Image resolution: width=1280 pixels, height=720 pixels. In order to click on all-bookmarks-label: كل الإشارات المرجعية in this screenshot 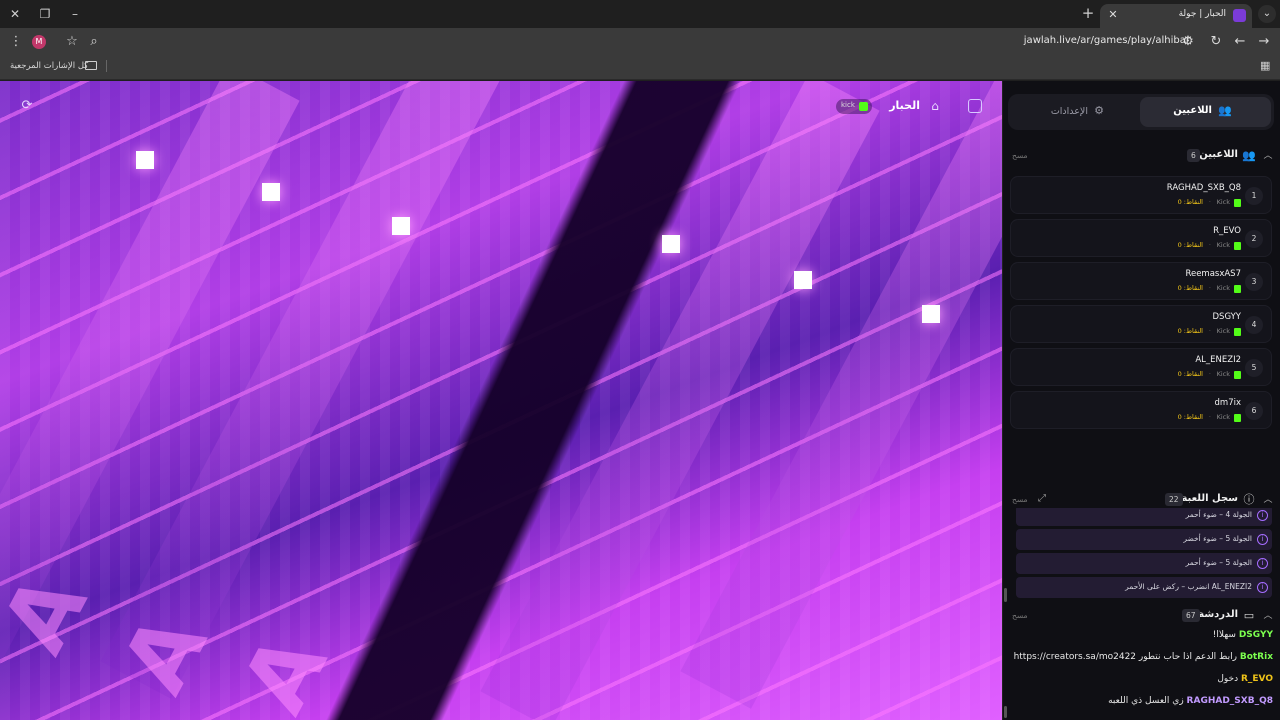, I will do `click(49, 66)`.